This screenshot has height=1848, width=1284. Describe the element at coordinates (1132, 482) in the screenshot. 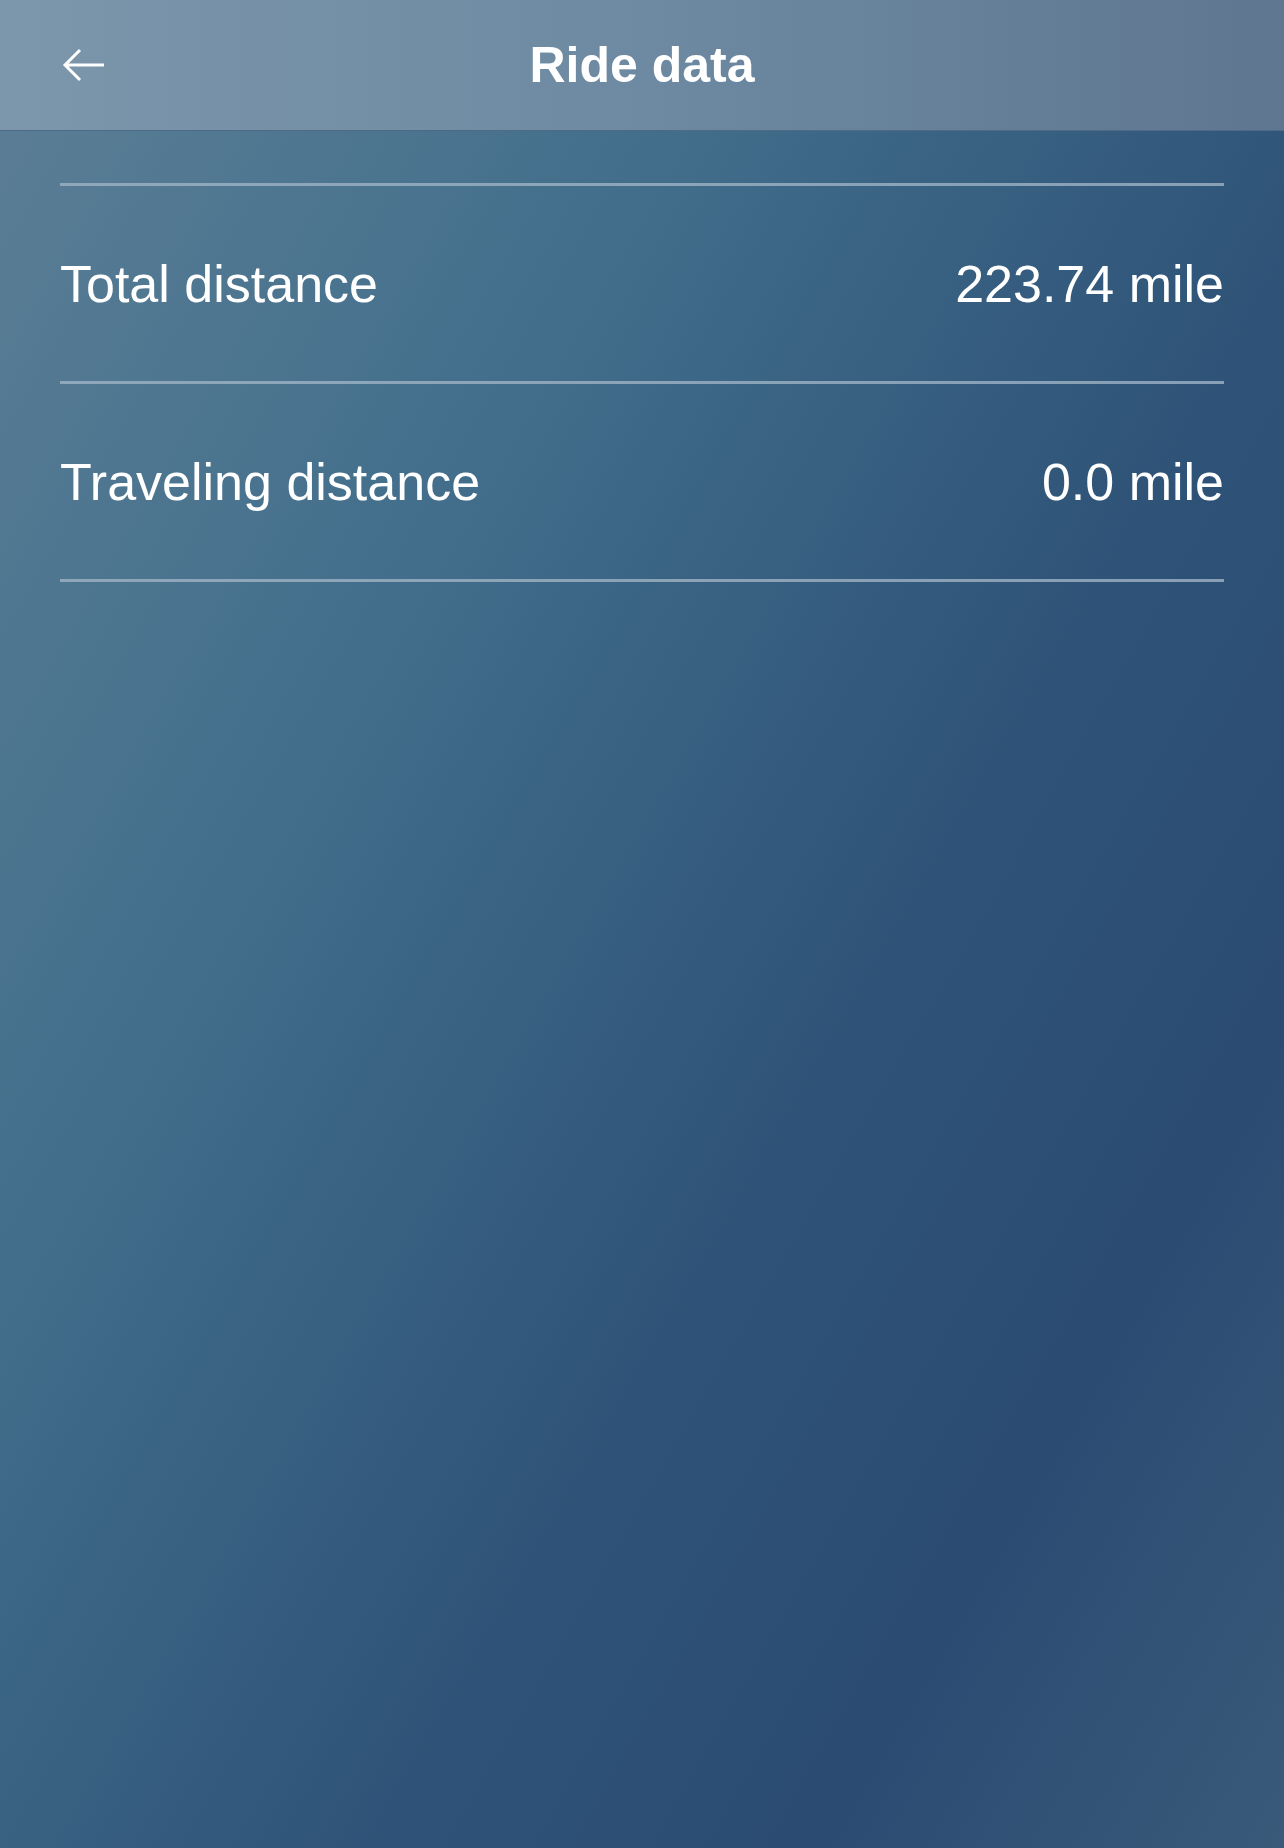

I see `row-value: 0.0 mile` at that location.